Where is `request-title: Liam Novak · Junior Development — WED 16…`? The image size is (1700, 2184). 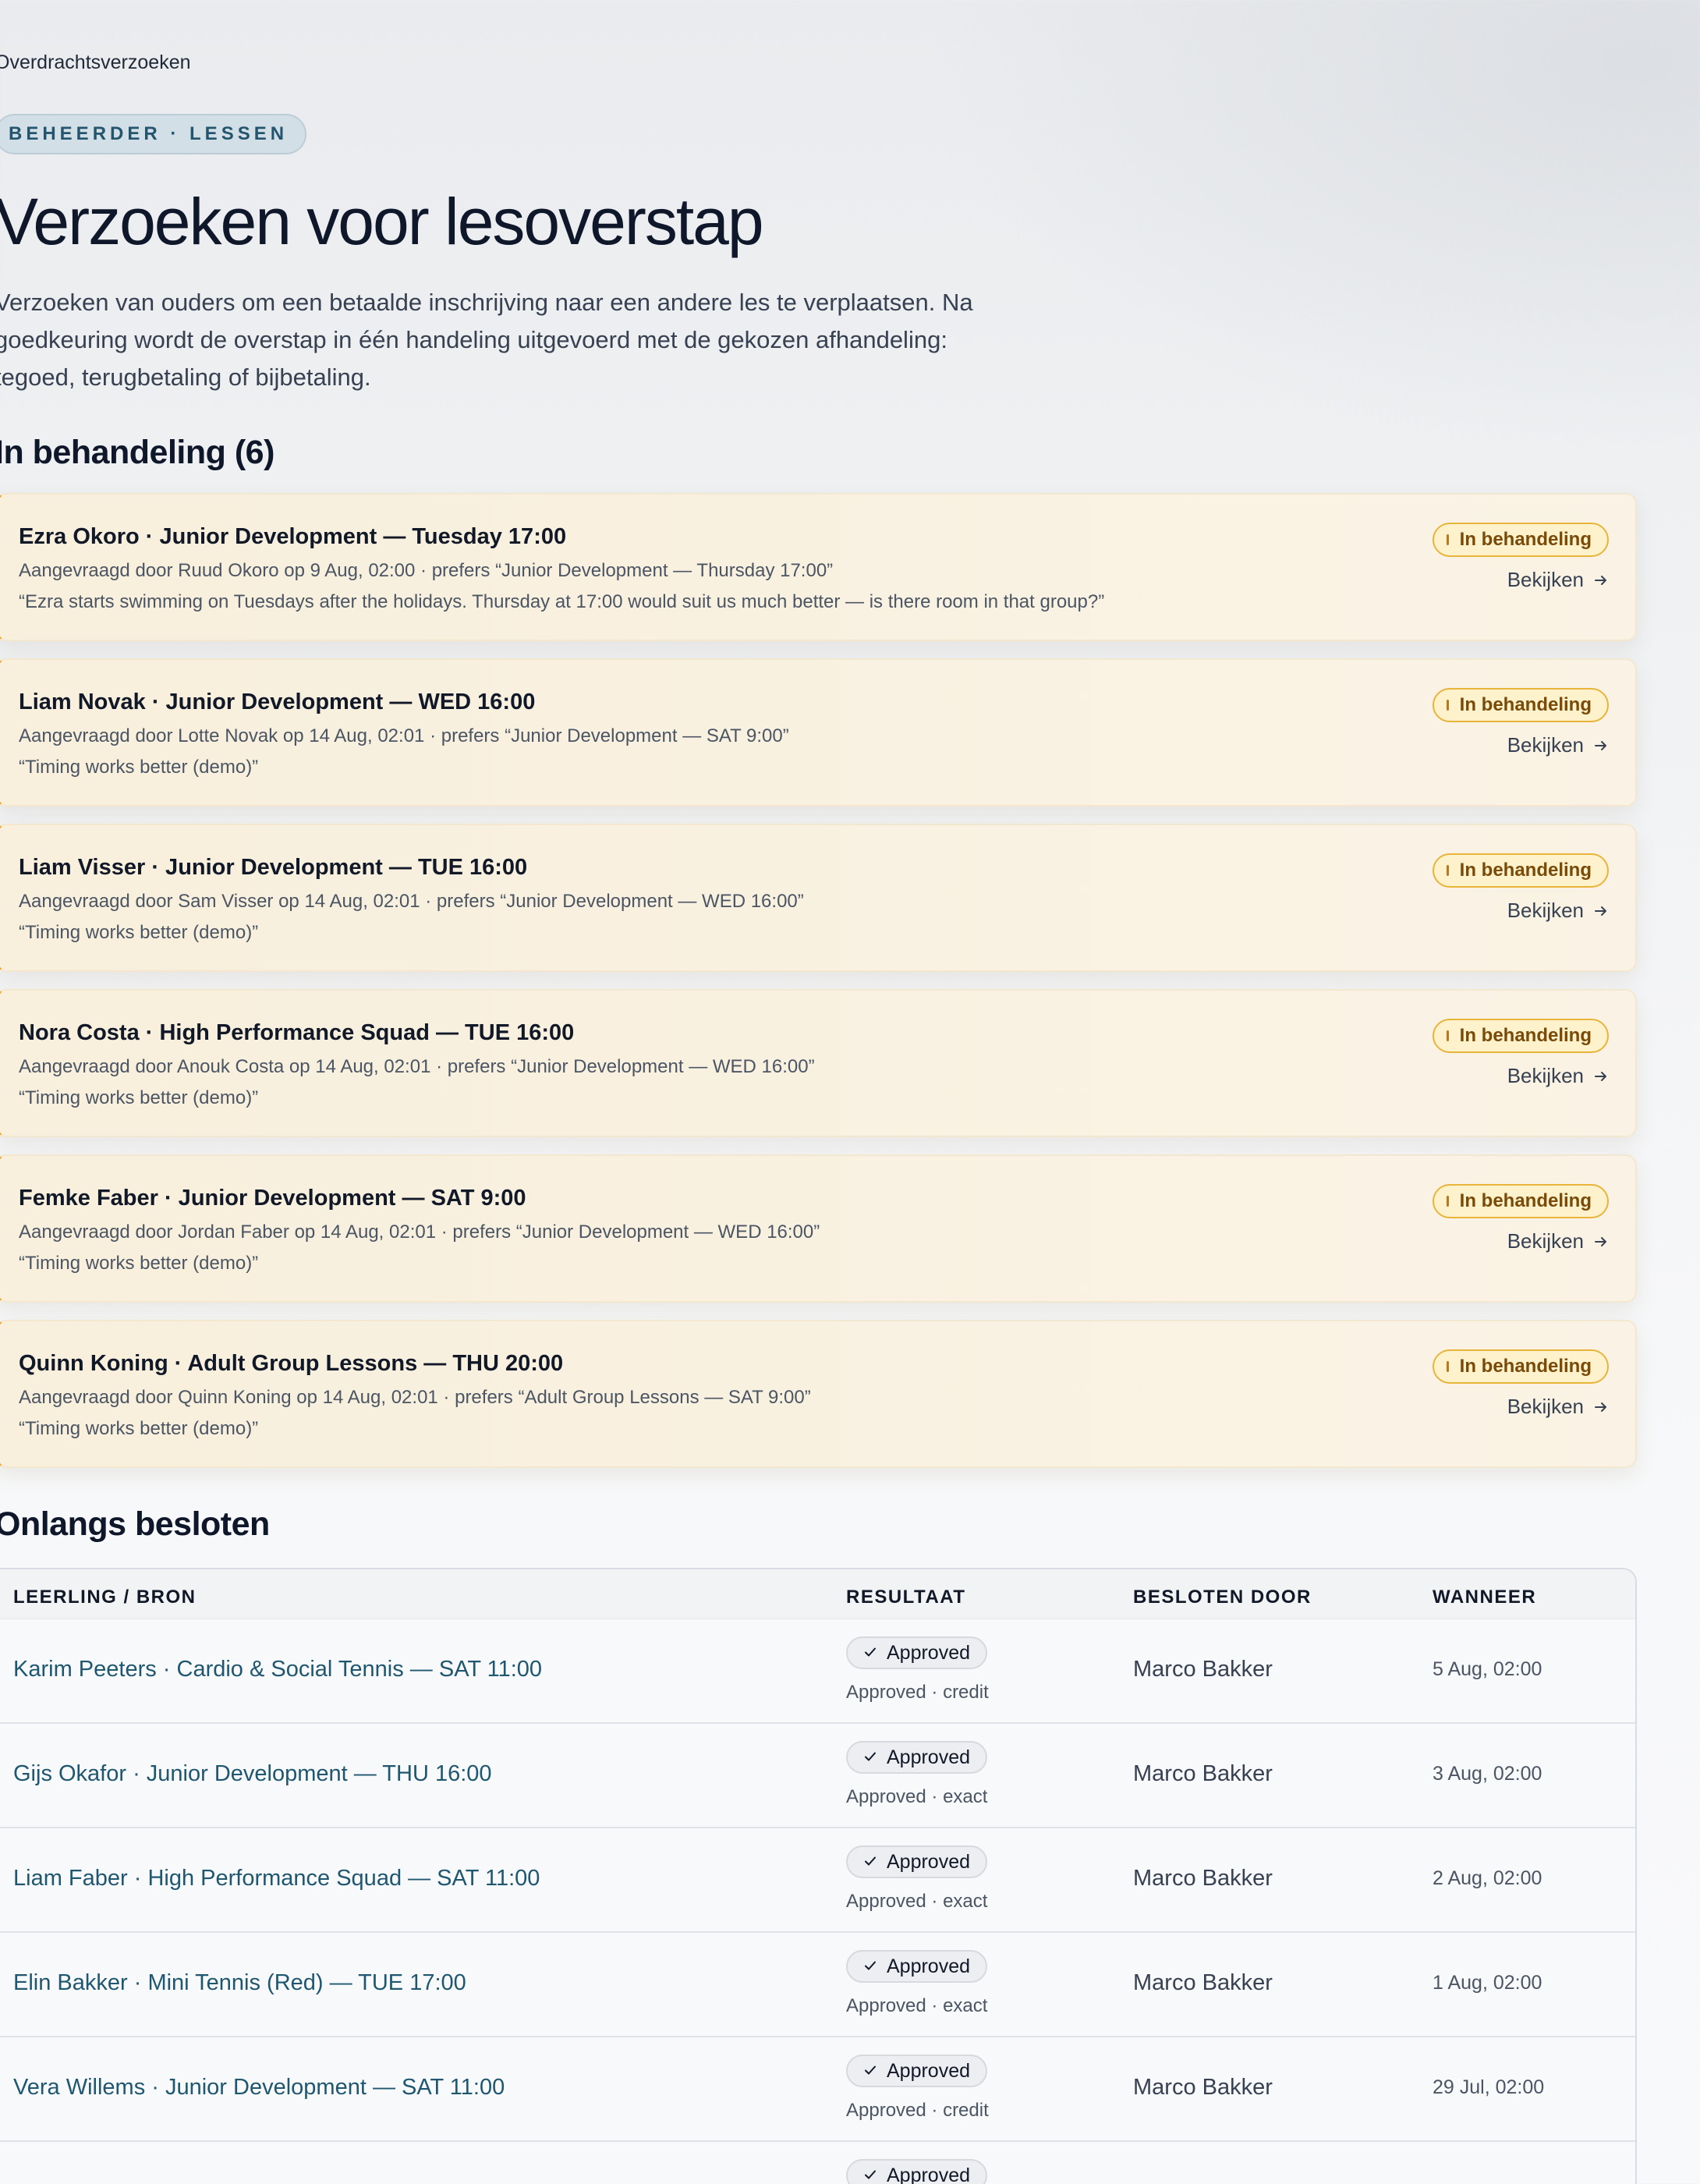
request-title: Liam Novak · Junior Development — WED 16… is located at coordinates (277, 702).